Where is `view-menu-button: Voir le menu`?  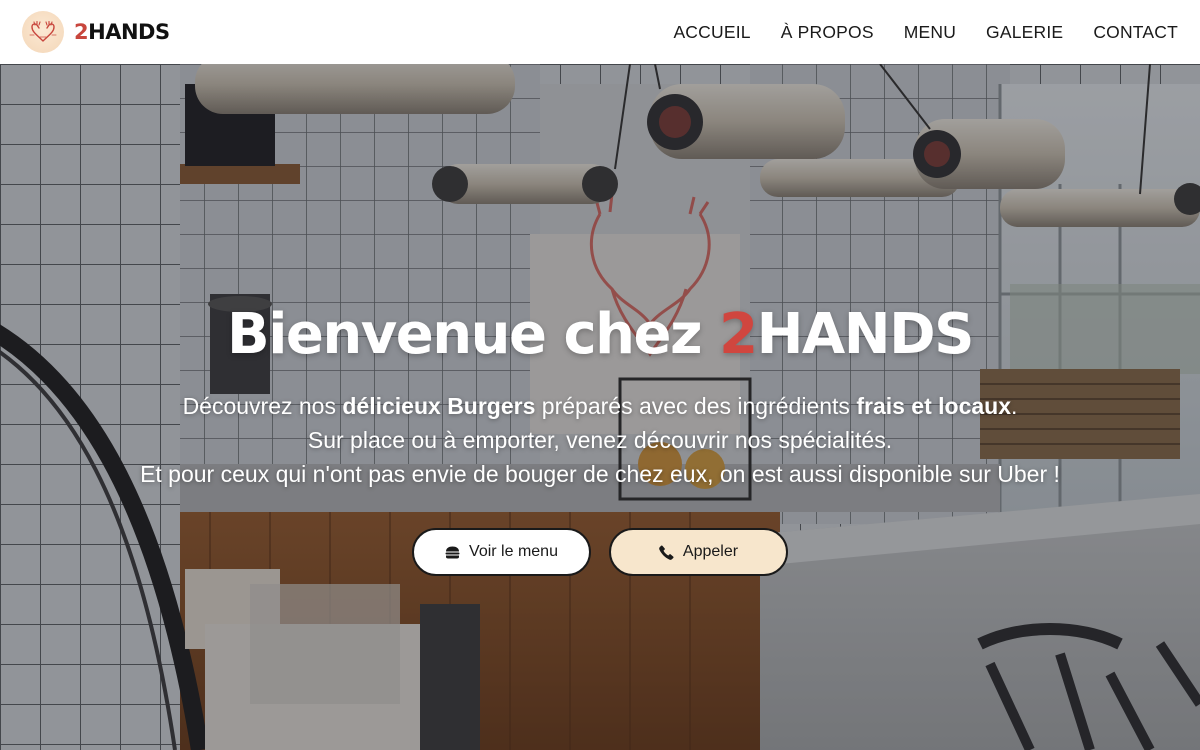
view-menu-button: Voir le menu is located at coordinates (501, 552).